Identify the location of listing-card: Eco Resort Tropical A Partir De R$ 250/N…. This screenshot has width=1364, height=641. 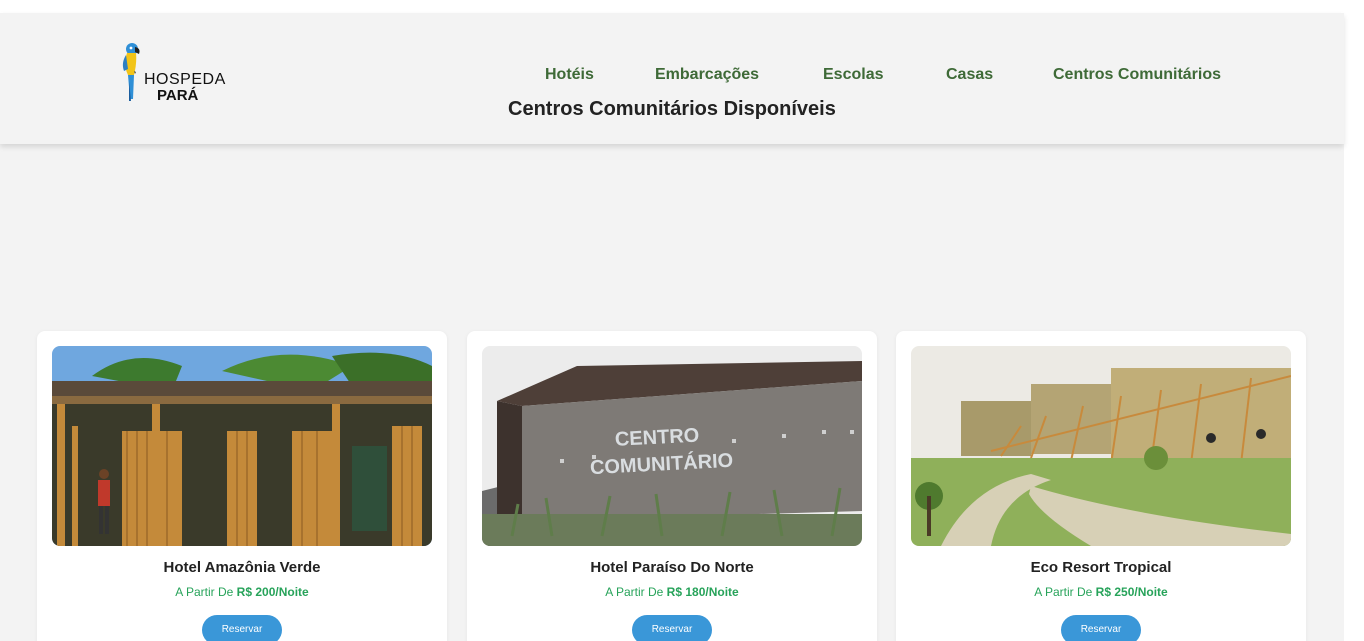
(1101, 486).